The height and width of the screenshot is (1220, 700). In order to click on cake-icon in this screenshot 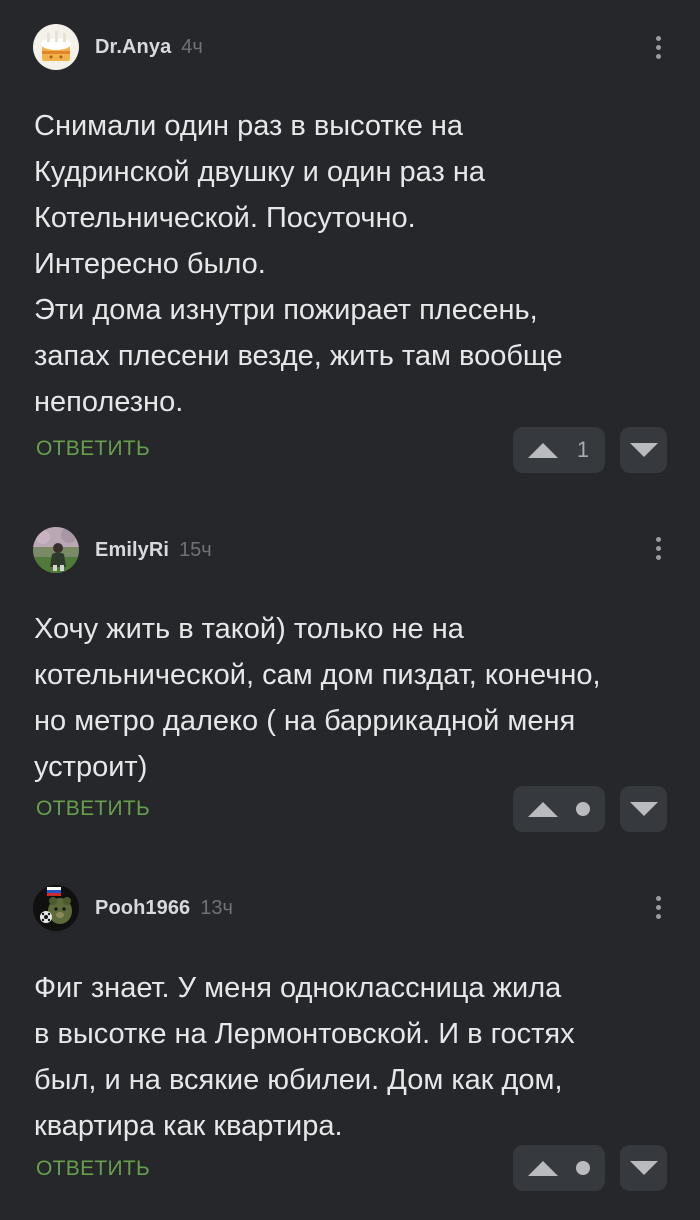, I will do `click(56, 47)`.